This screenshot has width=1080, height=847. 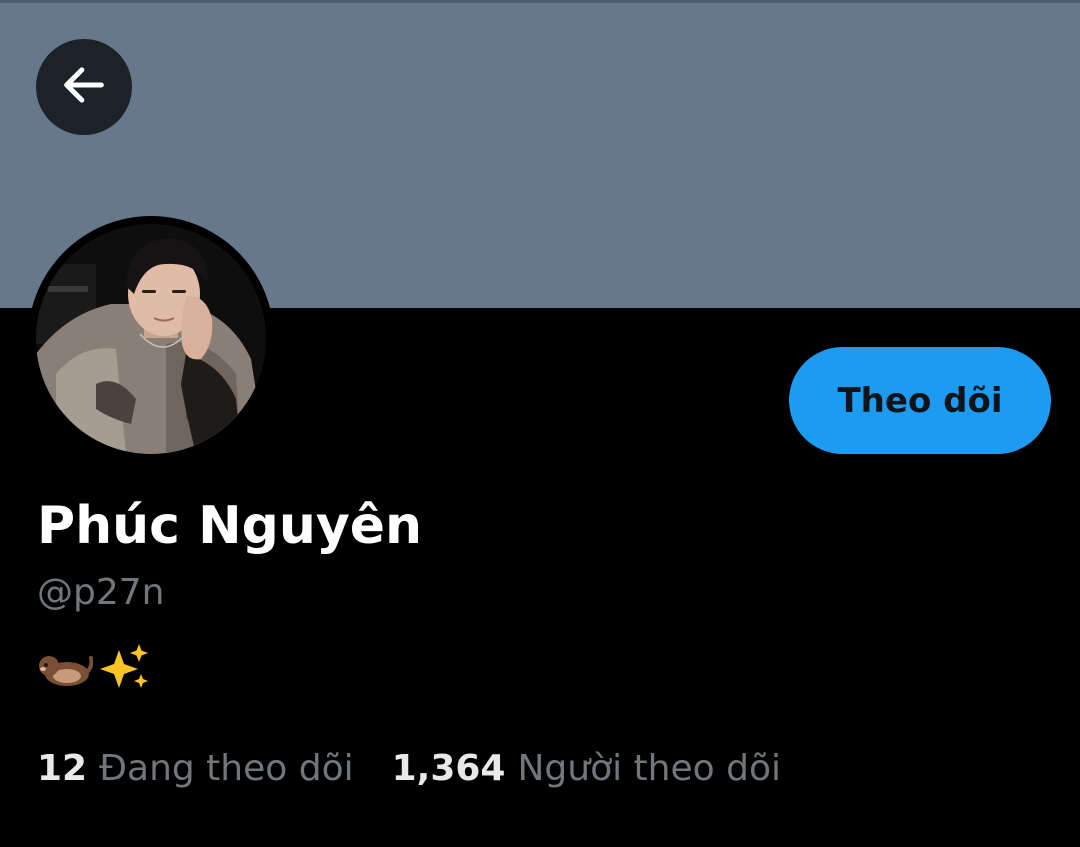 What do you see at coordinates (62, 768) in the screenshot?
I see `following-count: 12` at bounding box center [62, 768].